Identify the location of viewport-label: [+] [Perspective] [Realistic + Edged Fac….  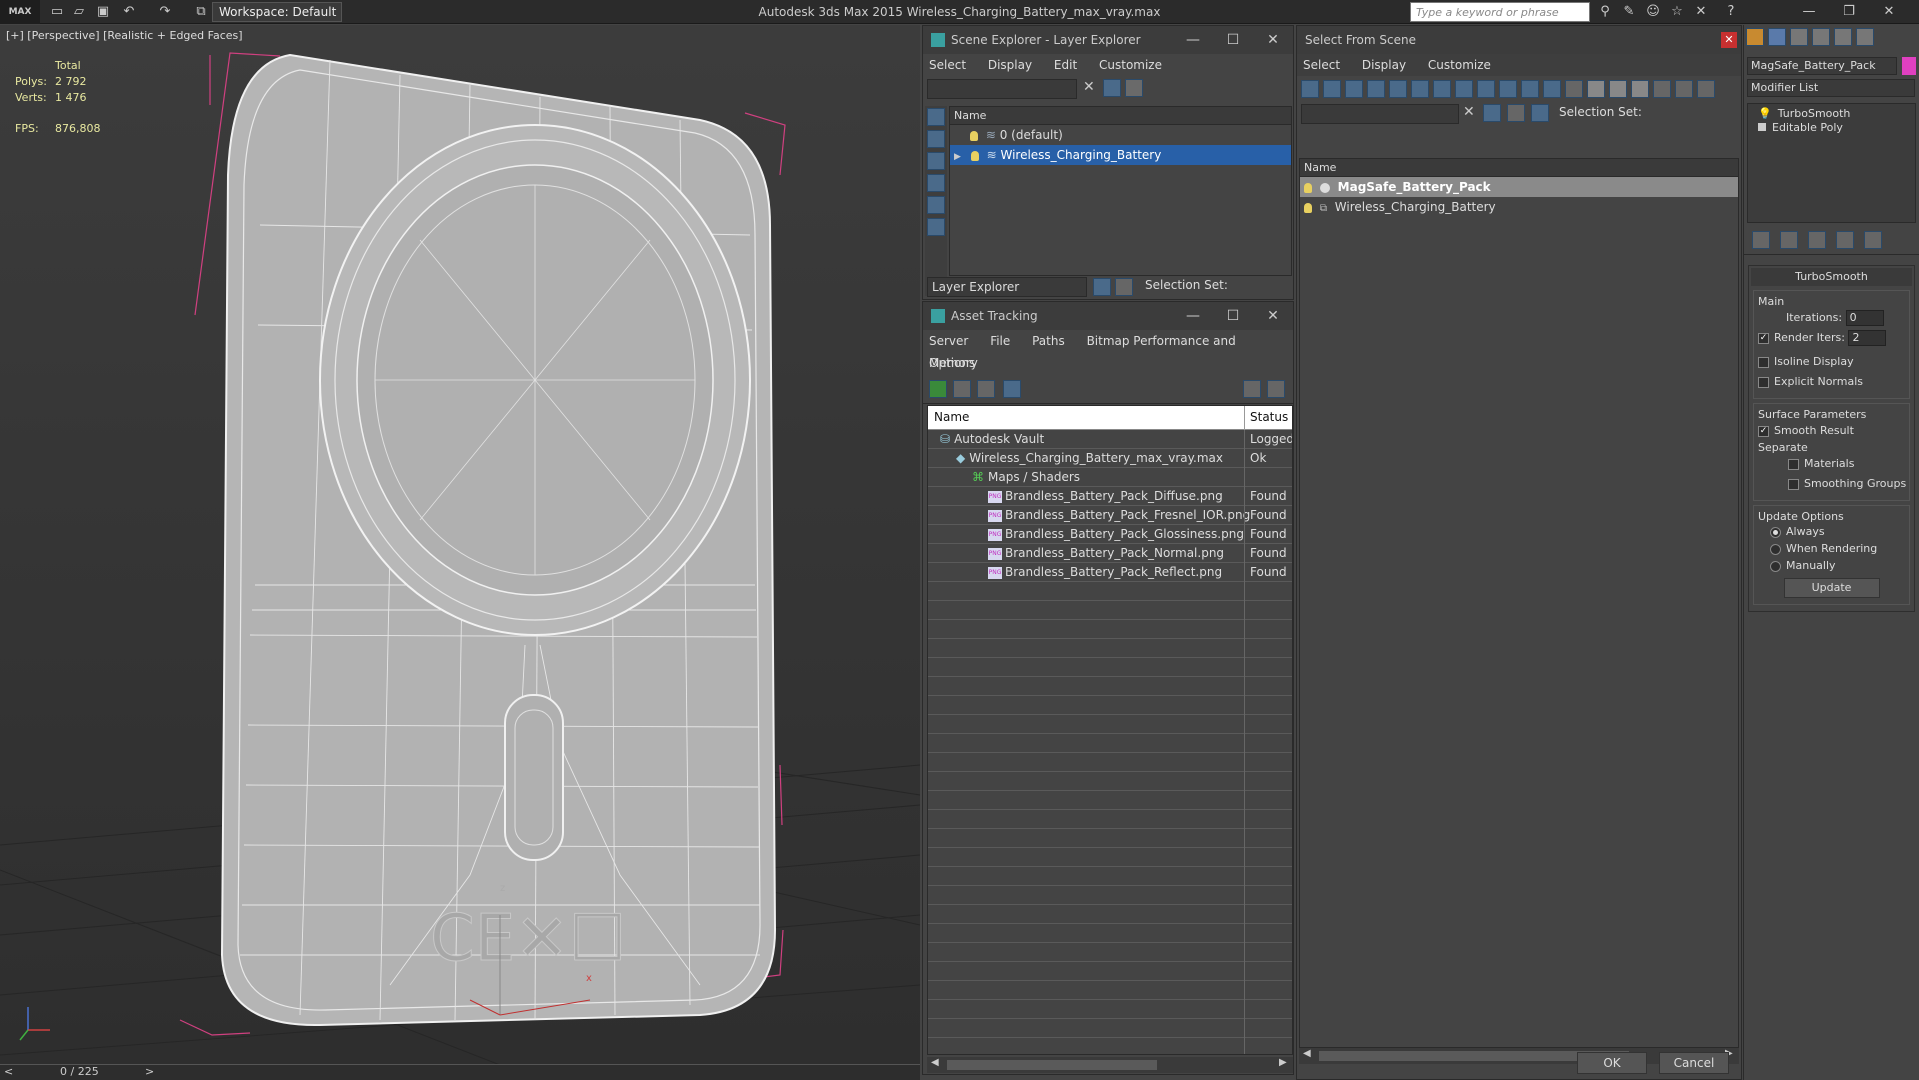
(124, 35).